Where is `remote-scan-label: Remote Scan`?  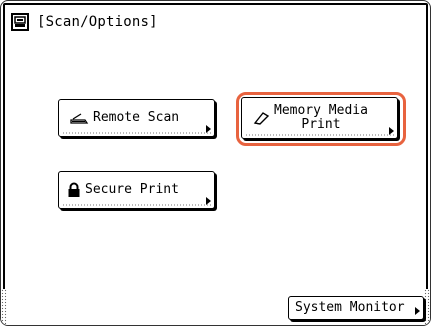
remote-scan-label: Remote Scan is located at coordinates (136, 117).